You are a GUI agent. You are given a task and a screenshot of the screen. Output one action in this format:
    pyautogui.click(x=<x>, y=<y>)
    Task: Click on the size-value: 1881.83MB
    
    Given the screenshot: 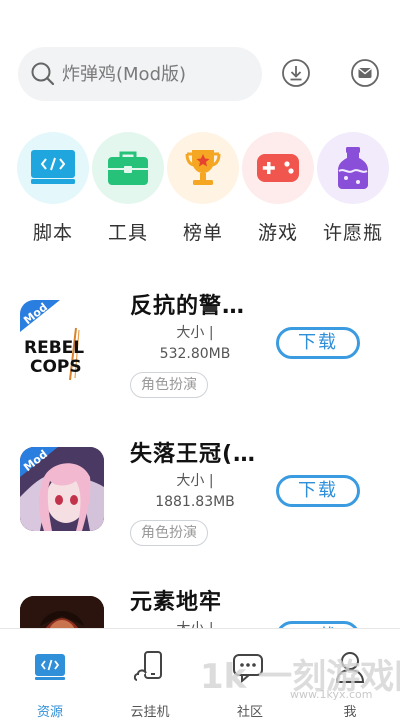 What is the action you would take?
    pyautogui.click(x=195, y=502)
    